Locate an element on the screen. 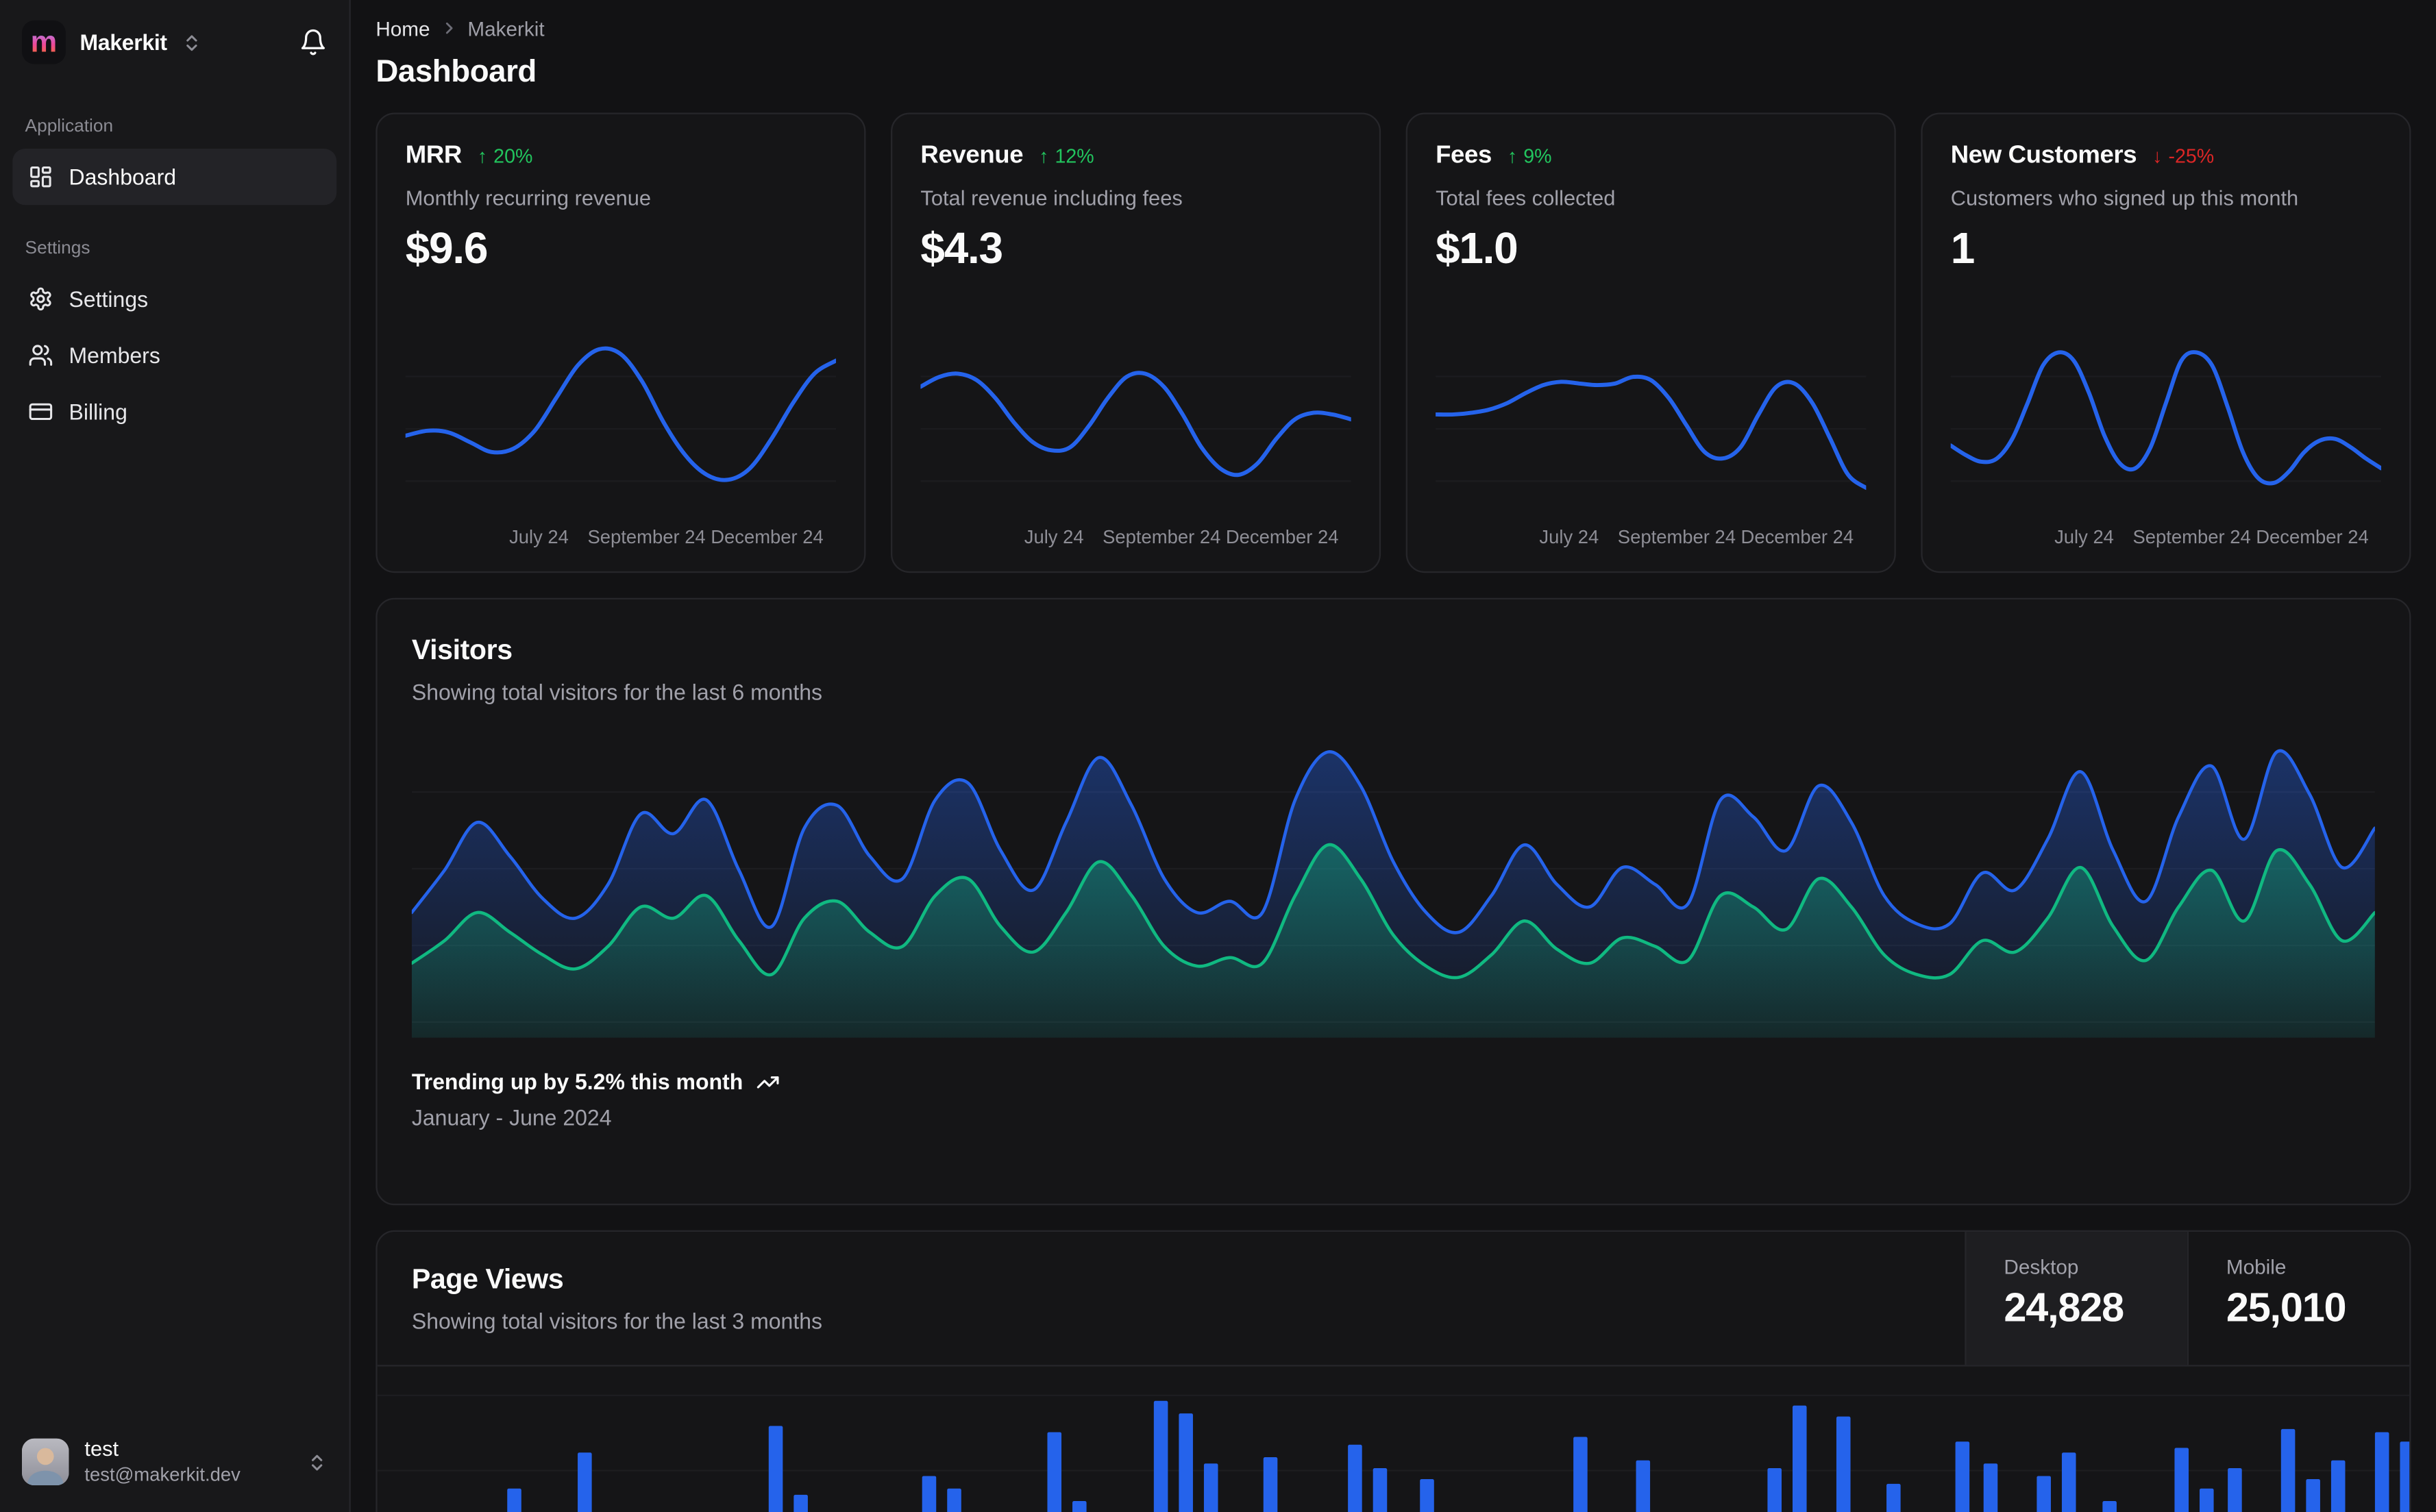 This screenshot has height=1512, width=2436. trend-badge: ↓ -25% is located at coordinates (2183, 156).